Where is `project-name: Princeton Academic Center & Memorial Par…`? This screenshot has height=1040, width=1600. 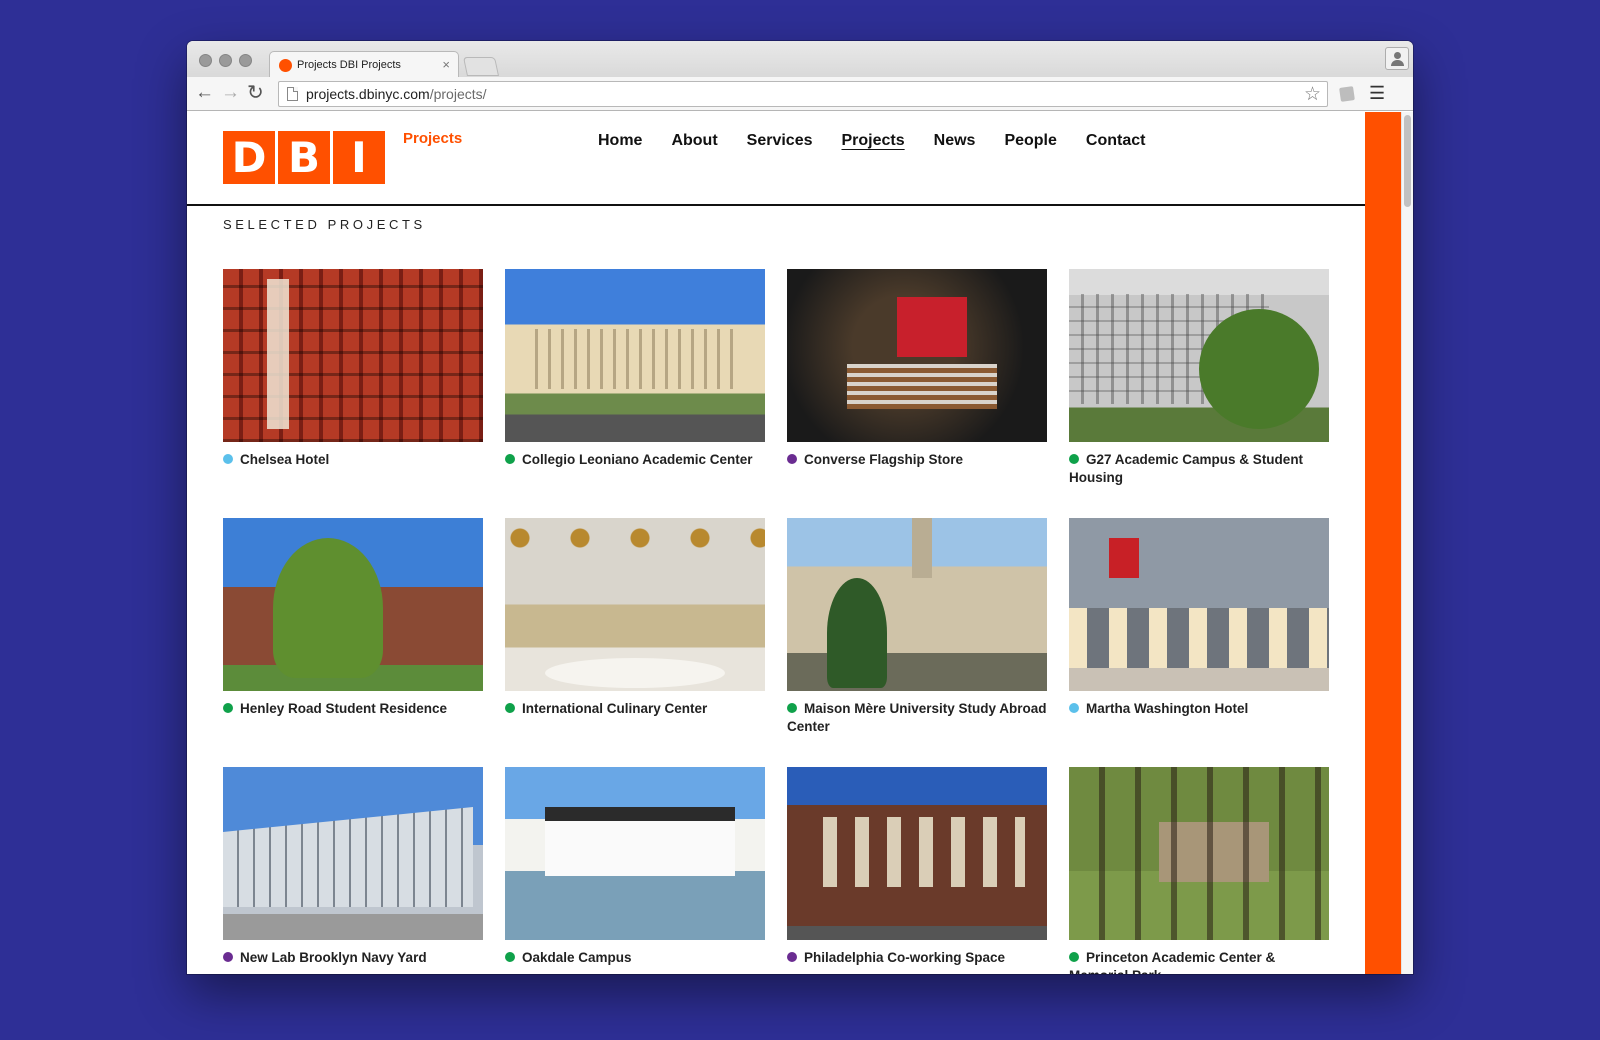 project-name: Princeton Academic Center & Memorial Par… is located at coordinates (1172, 962).